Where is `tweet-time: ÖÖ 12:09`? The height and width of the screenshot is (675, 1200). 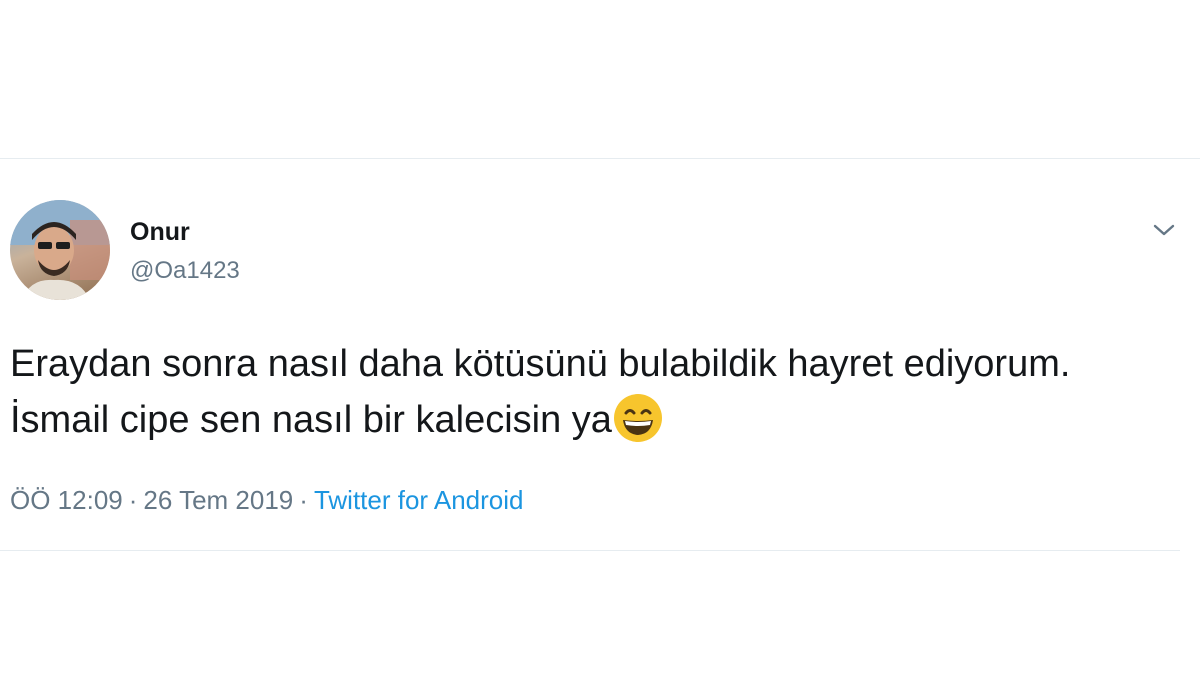
tweet-time: ÖÖ 12:09 is located at coordinates (66, 500).